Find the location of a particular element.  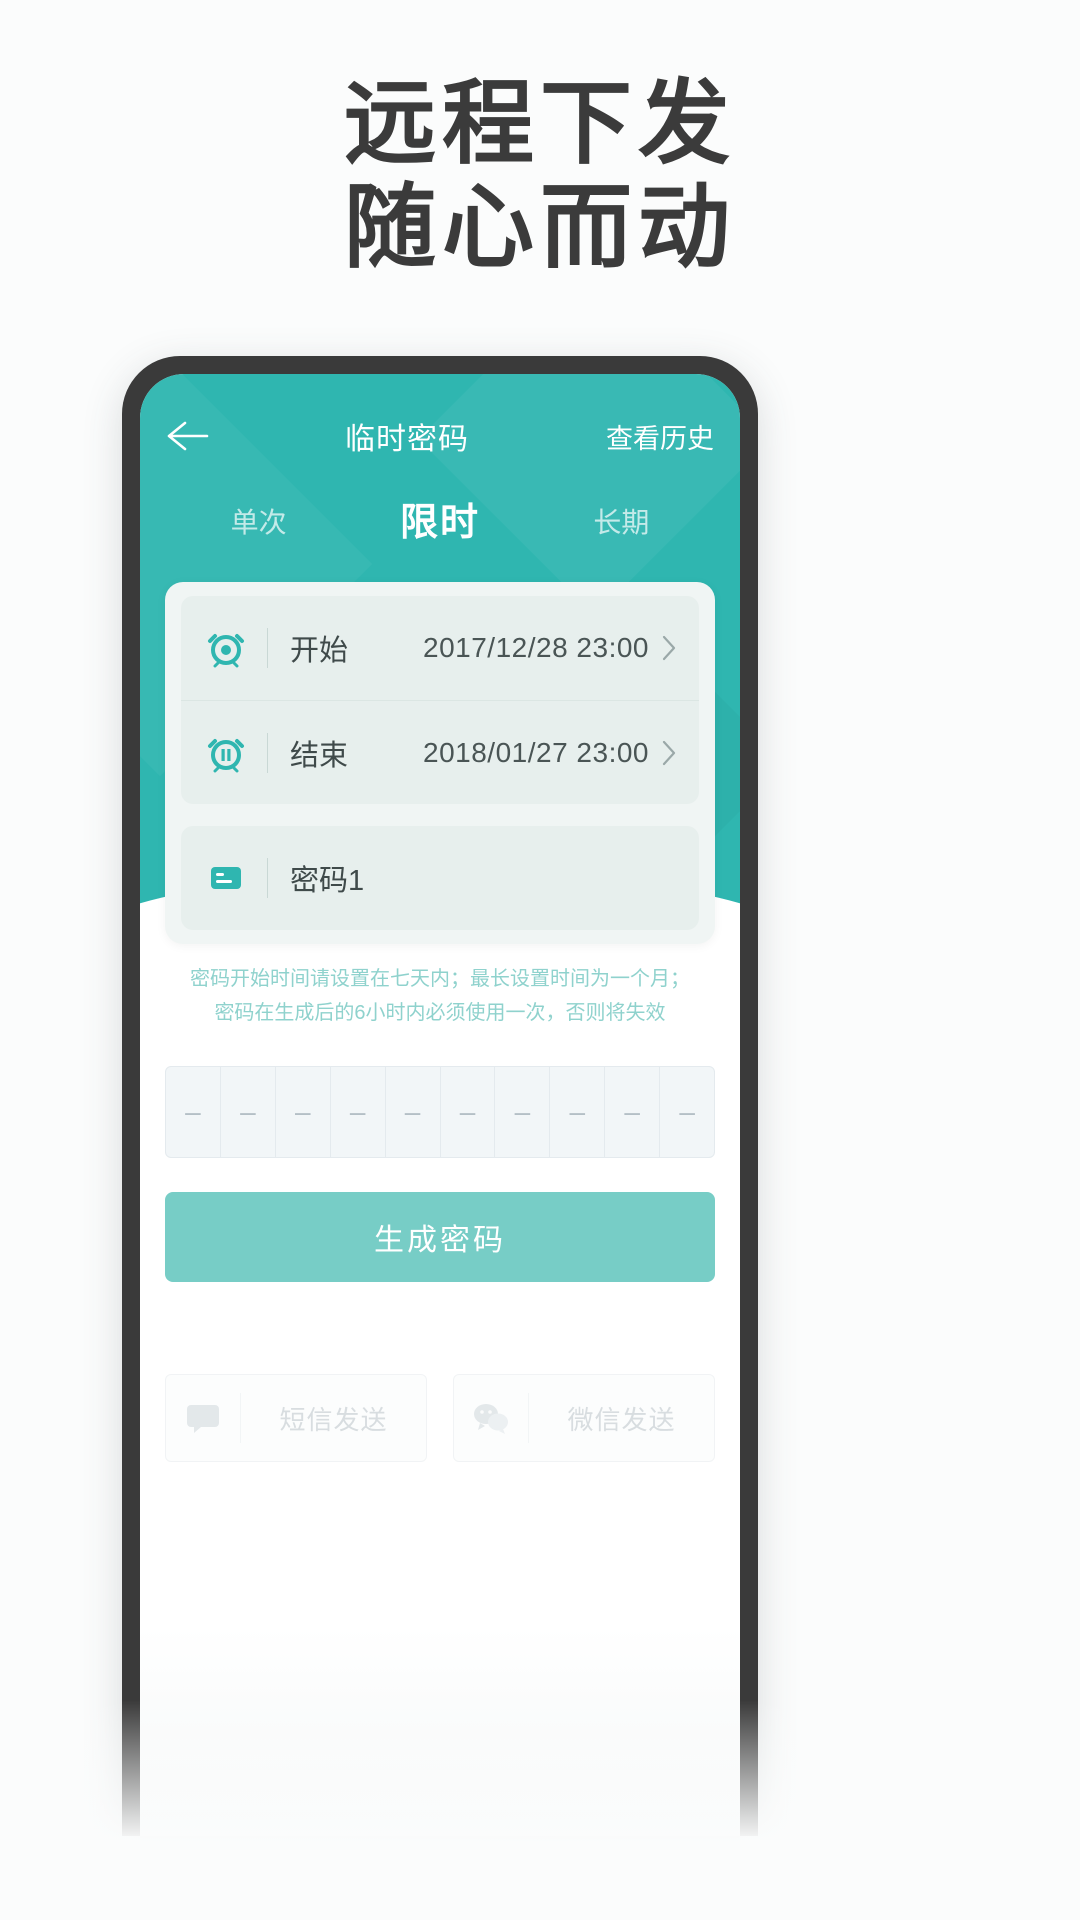

time-row-group: 开始 2017/12/28 23:00 结束 2018/01/27 23:00 is located at coordinates (440, 700).